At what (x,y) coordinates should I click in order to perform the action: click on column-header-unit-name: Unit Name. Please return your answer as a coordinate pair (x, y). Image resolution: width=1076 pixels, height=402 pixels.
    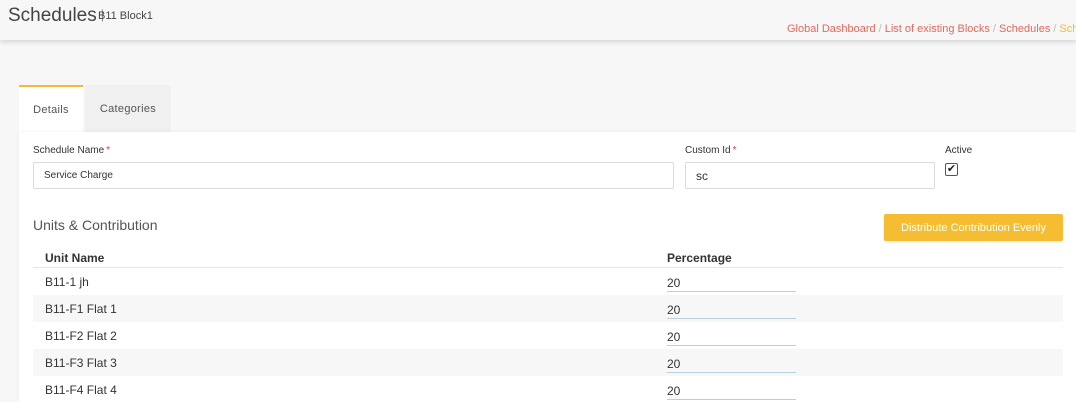
    Looking at the image, I should click on (75, 258).